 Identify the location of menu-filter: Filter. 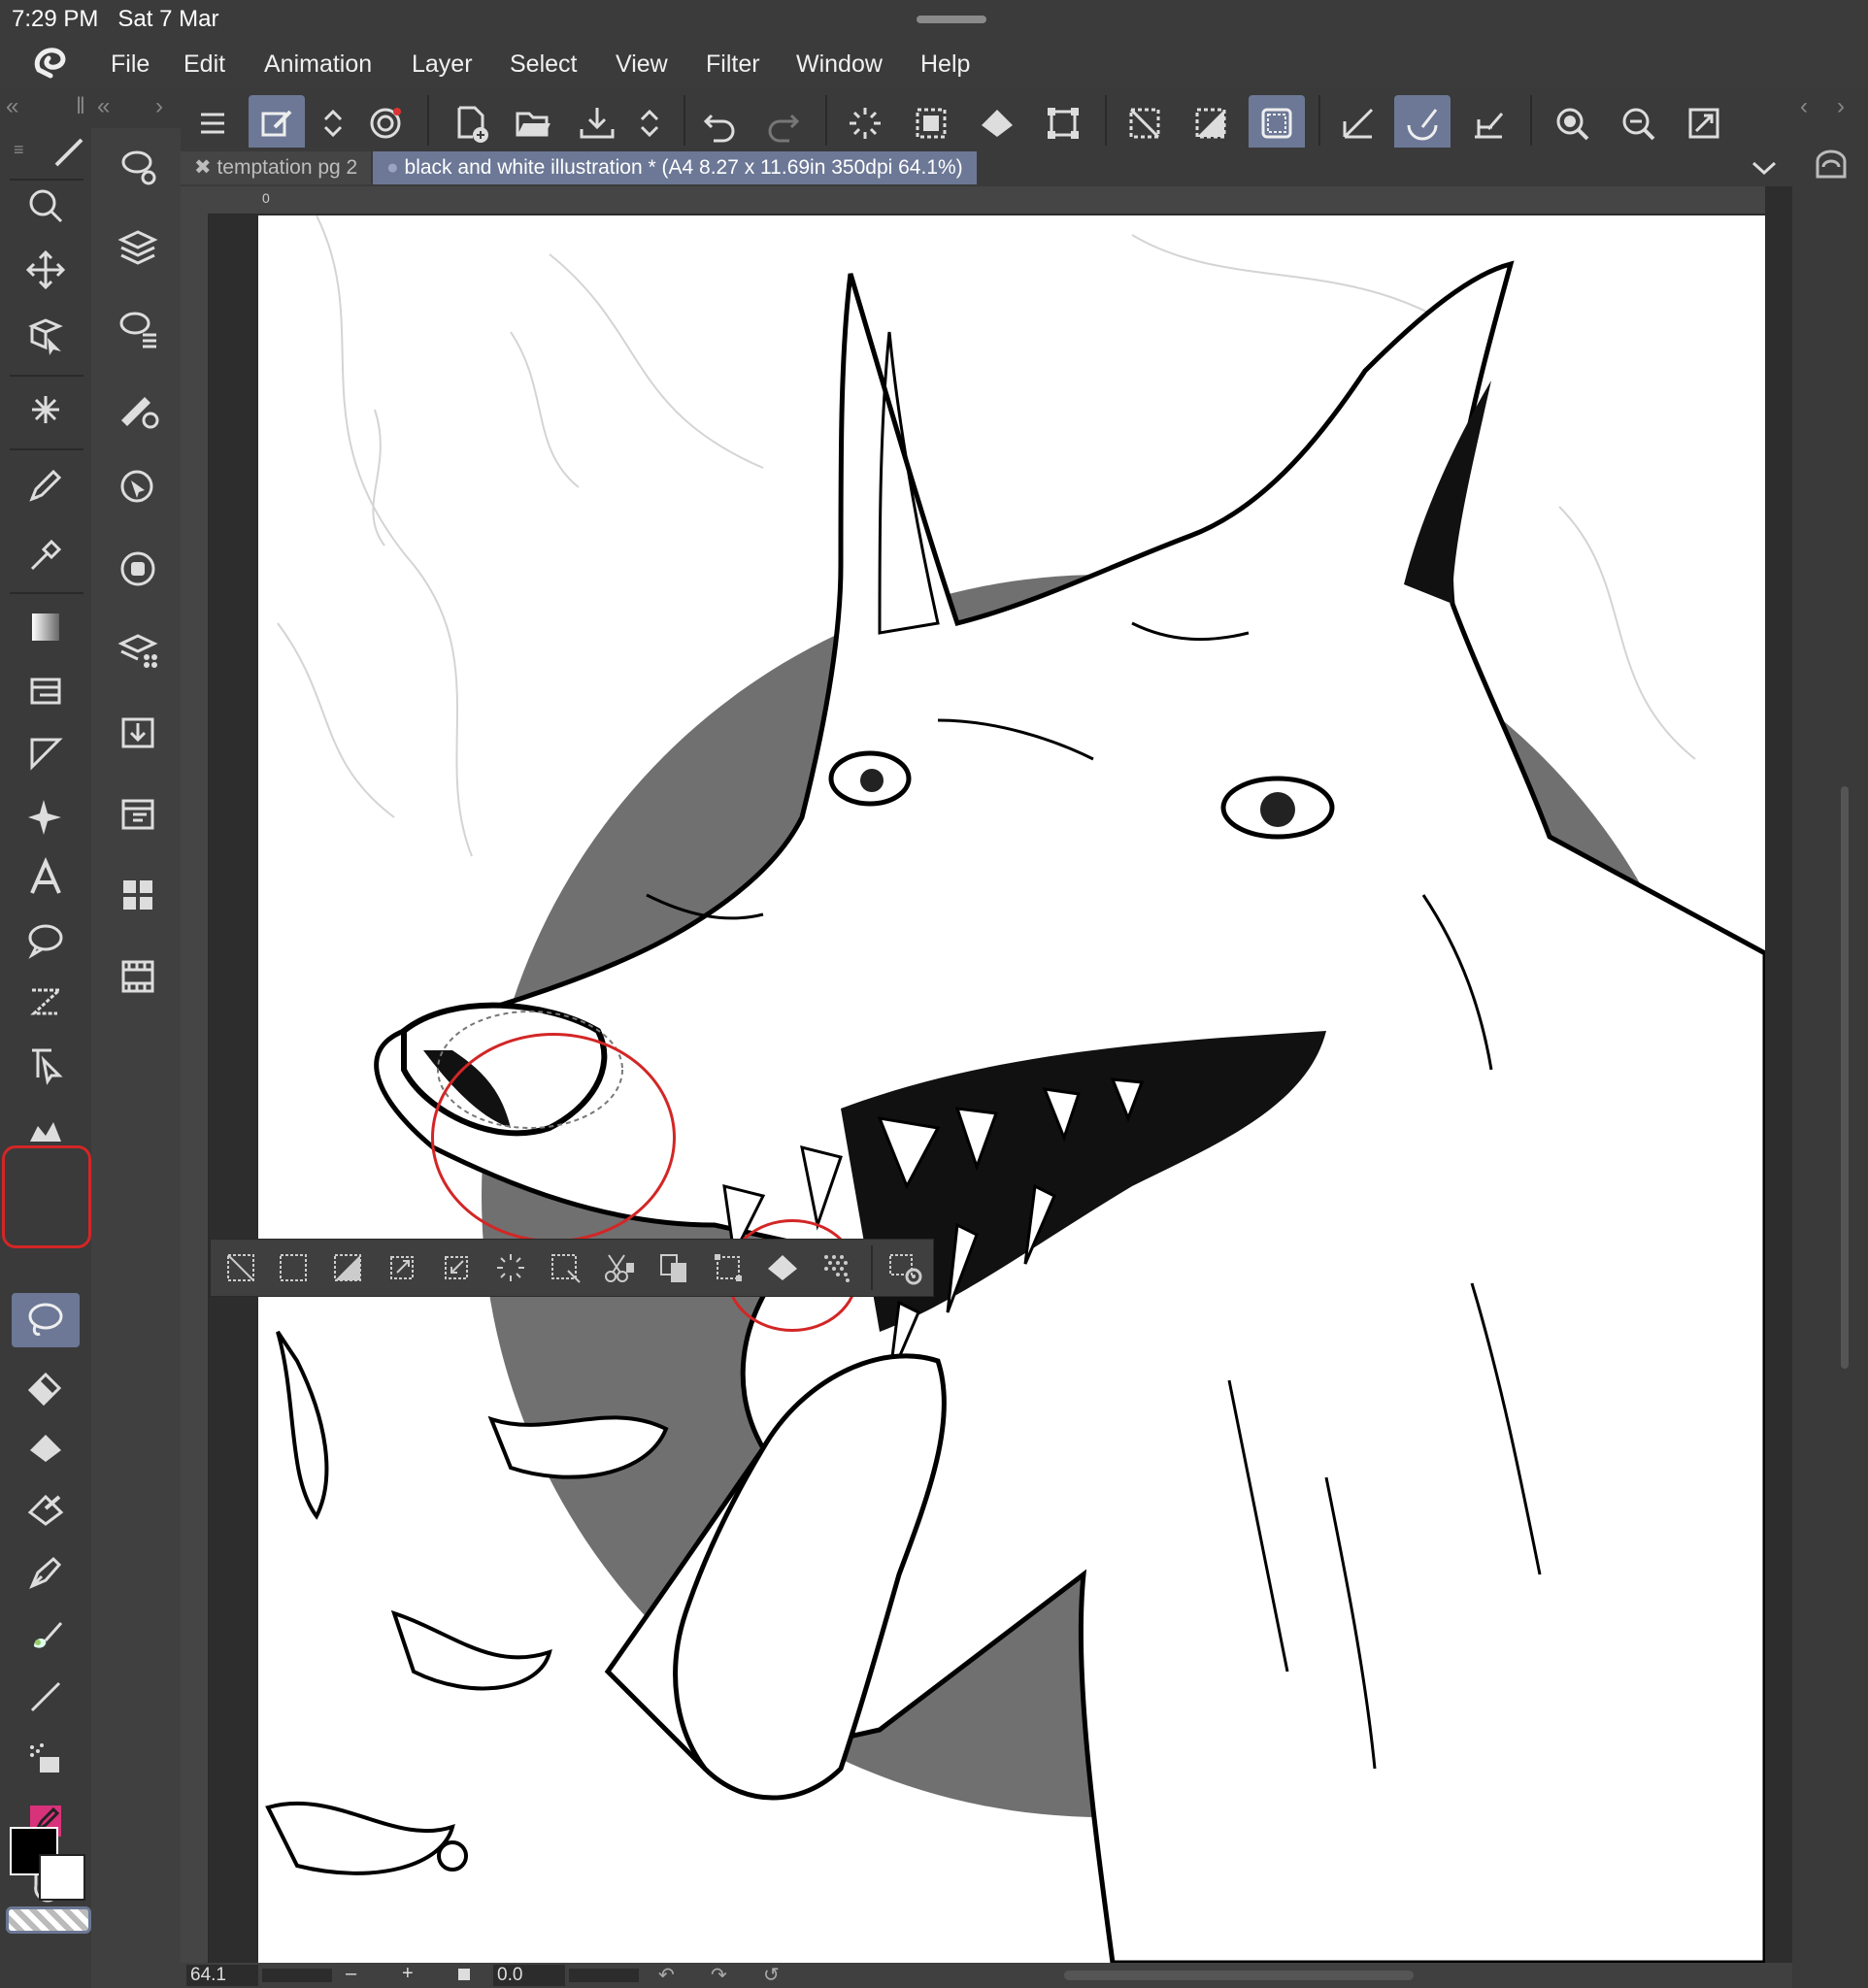
(733, 65).